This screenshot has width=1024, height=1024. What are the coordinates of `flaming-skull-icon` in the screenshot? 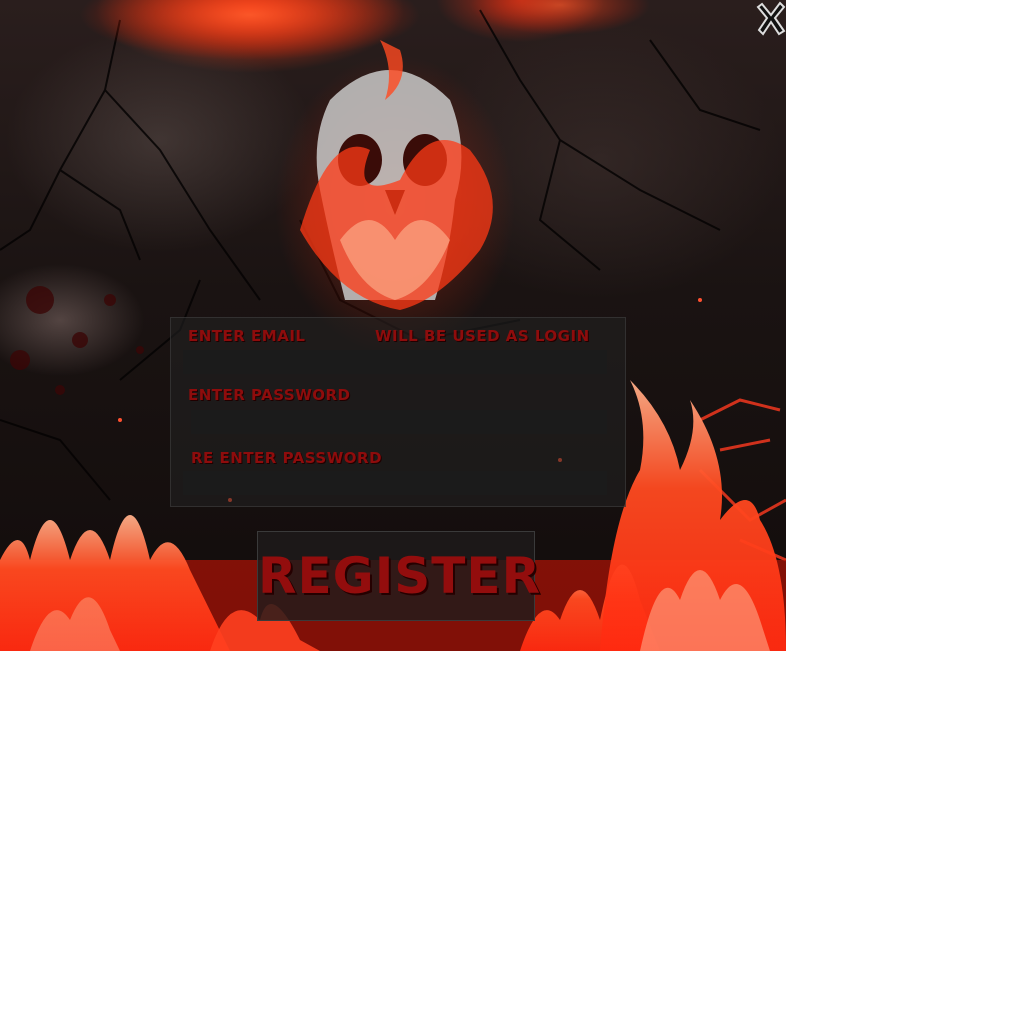 It's located at (395, 197).